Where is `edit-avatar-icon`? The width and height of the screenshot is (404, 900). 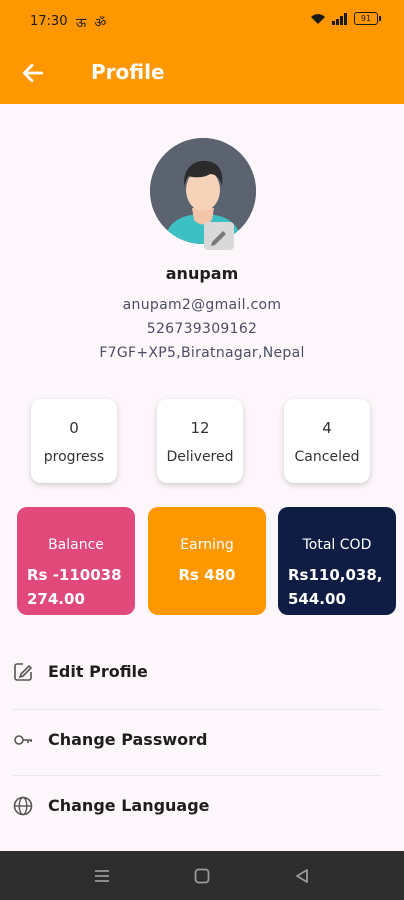 edit-avatar-icon is located at coordinates (219, 236).